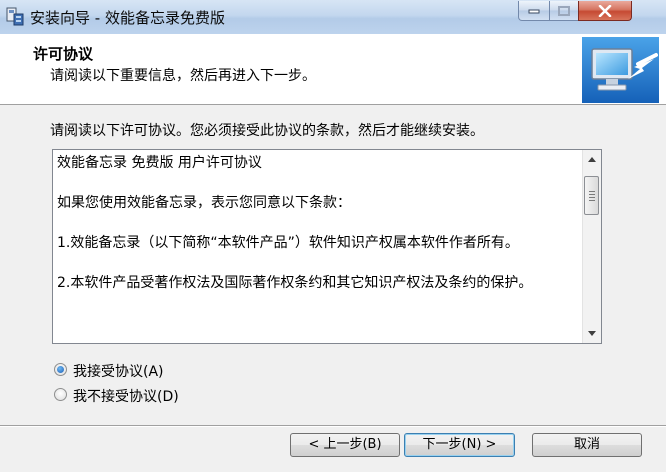 The image size is (666, 472). Describe the element at coordinates (591, 246) in the screenshot. I see `vertical-scrollbar` at that location.